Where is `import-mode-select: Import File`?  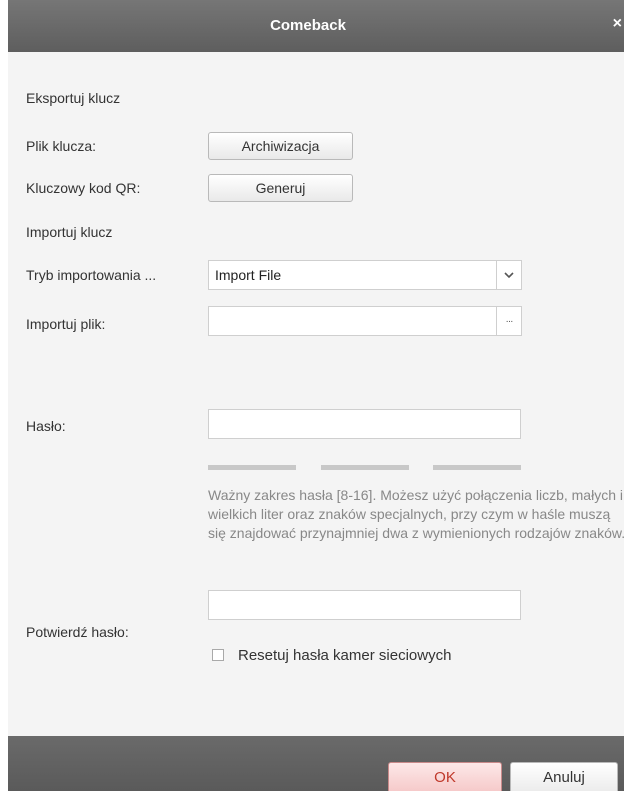 import-mode-select: Import File is located at coordinates (365, 275).